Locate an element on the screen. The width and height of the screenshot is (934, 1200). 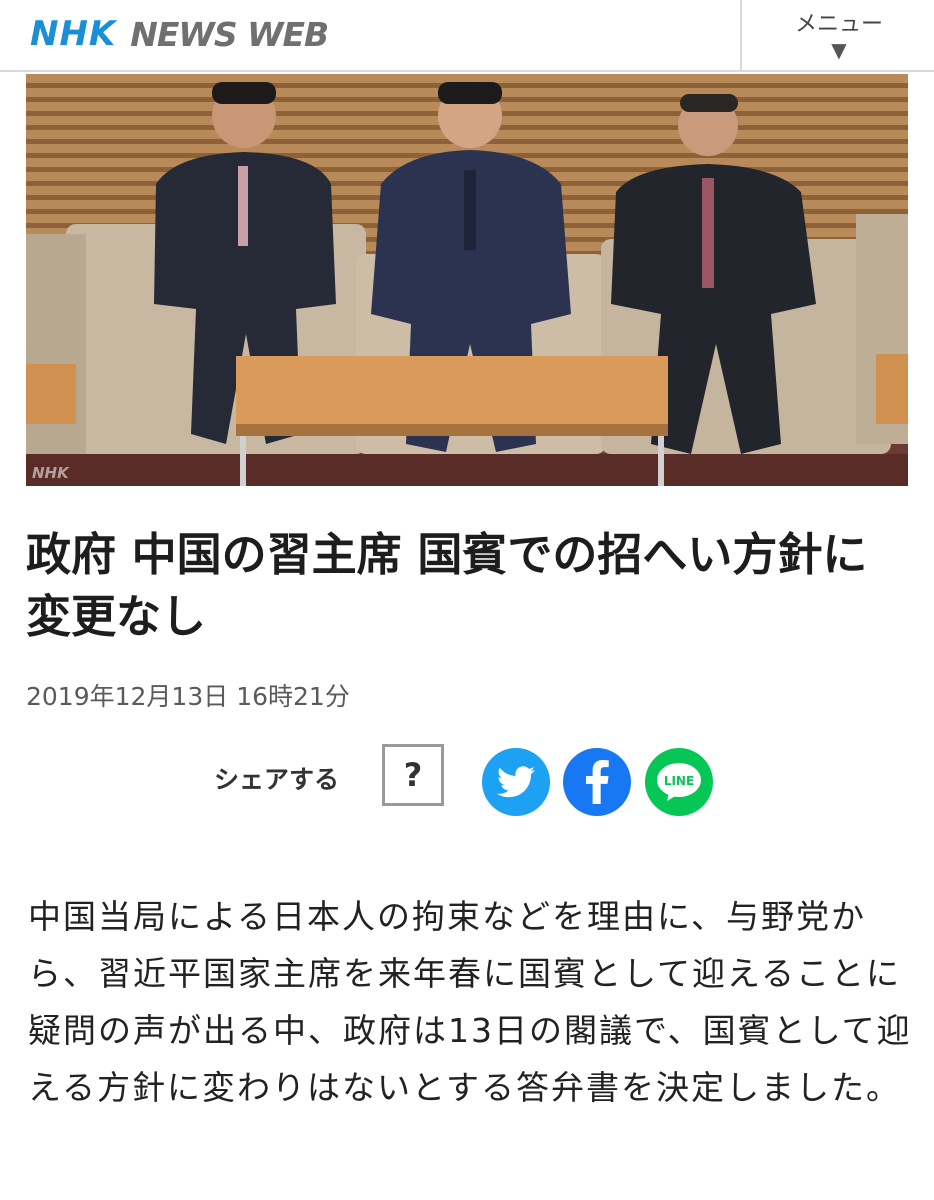
facebook-share-button is located at coordinates (597, 782).